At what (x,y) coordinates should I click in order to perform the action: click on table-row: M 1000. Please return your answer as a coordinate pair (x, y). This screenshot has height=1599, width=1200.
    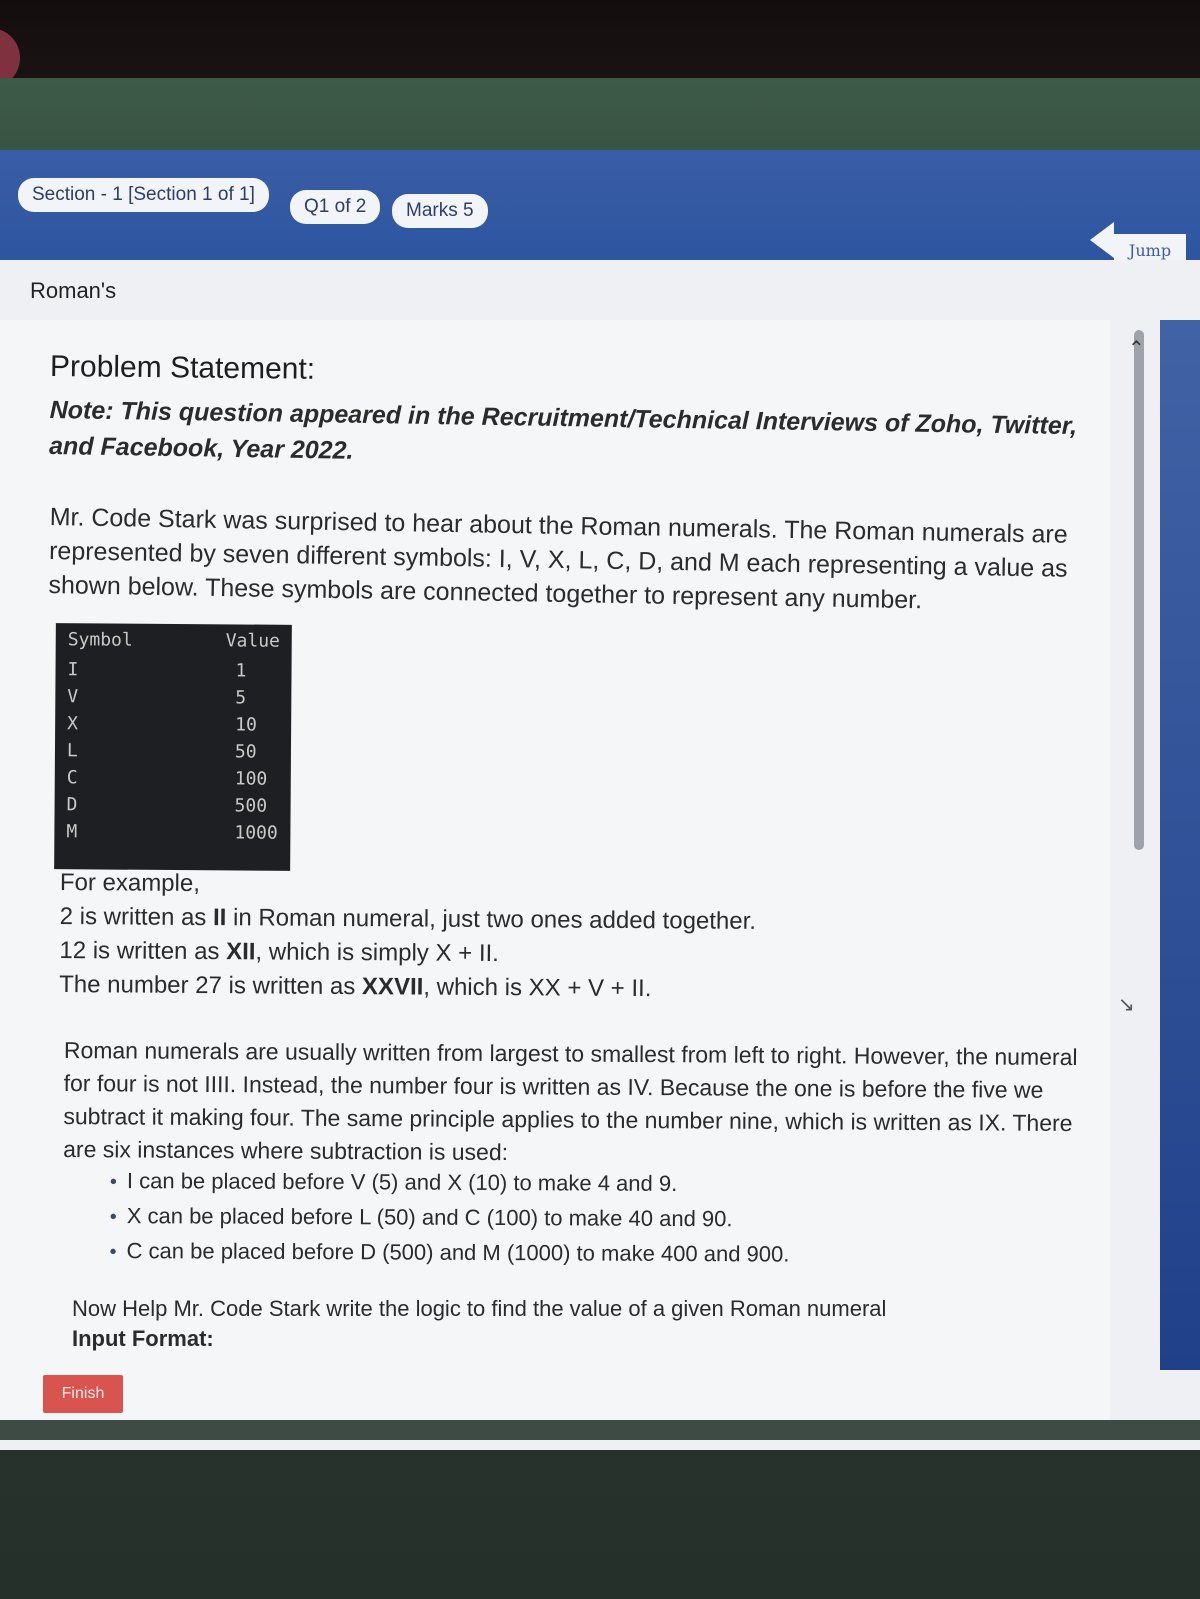
    Looking at the image, I should click on (176, 835).